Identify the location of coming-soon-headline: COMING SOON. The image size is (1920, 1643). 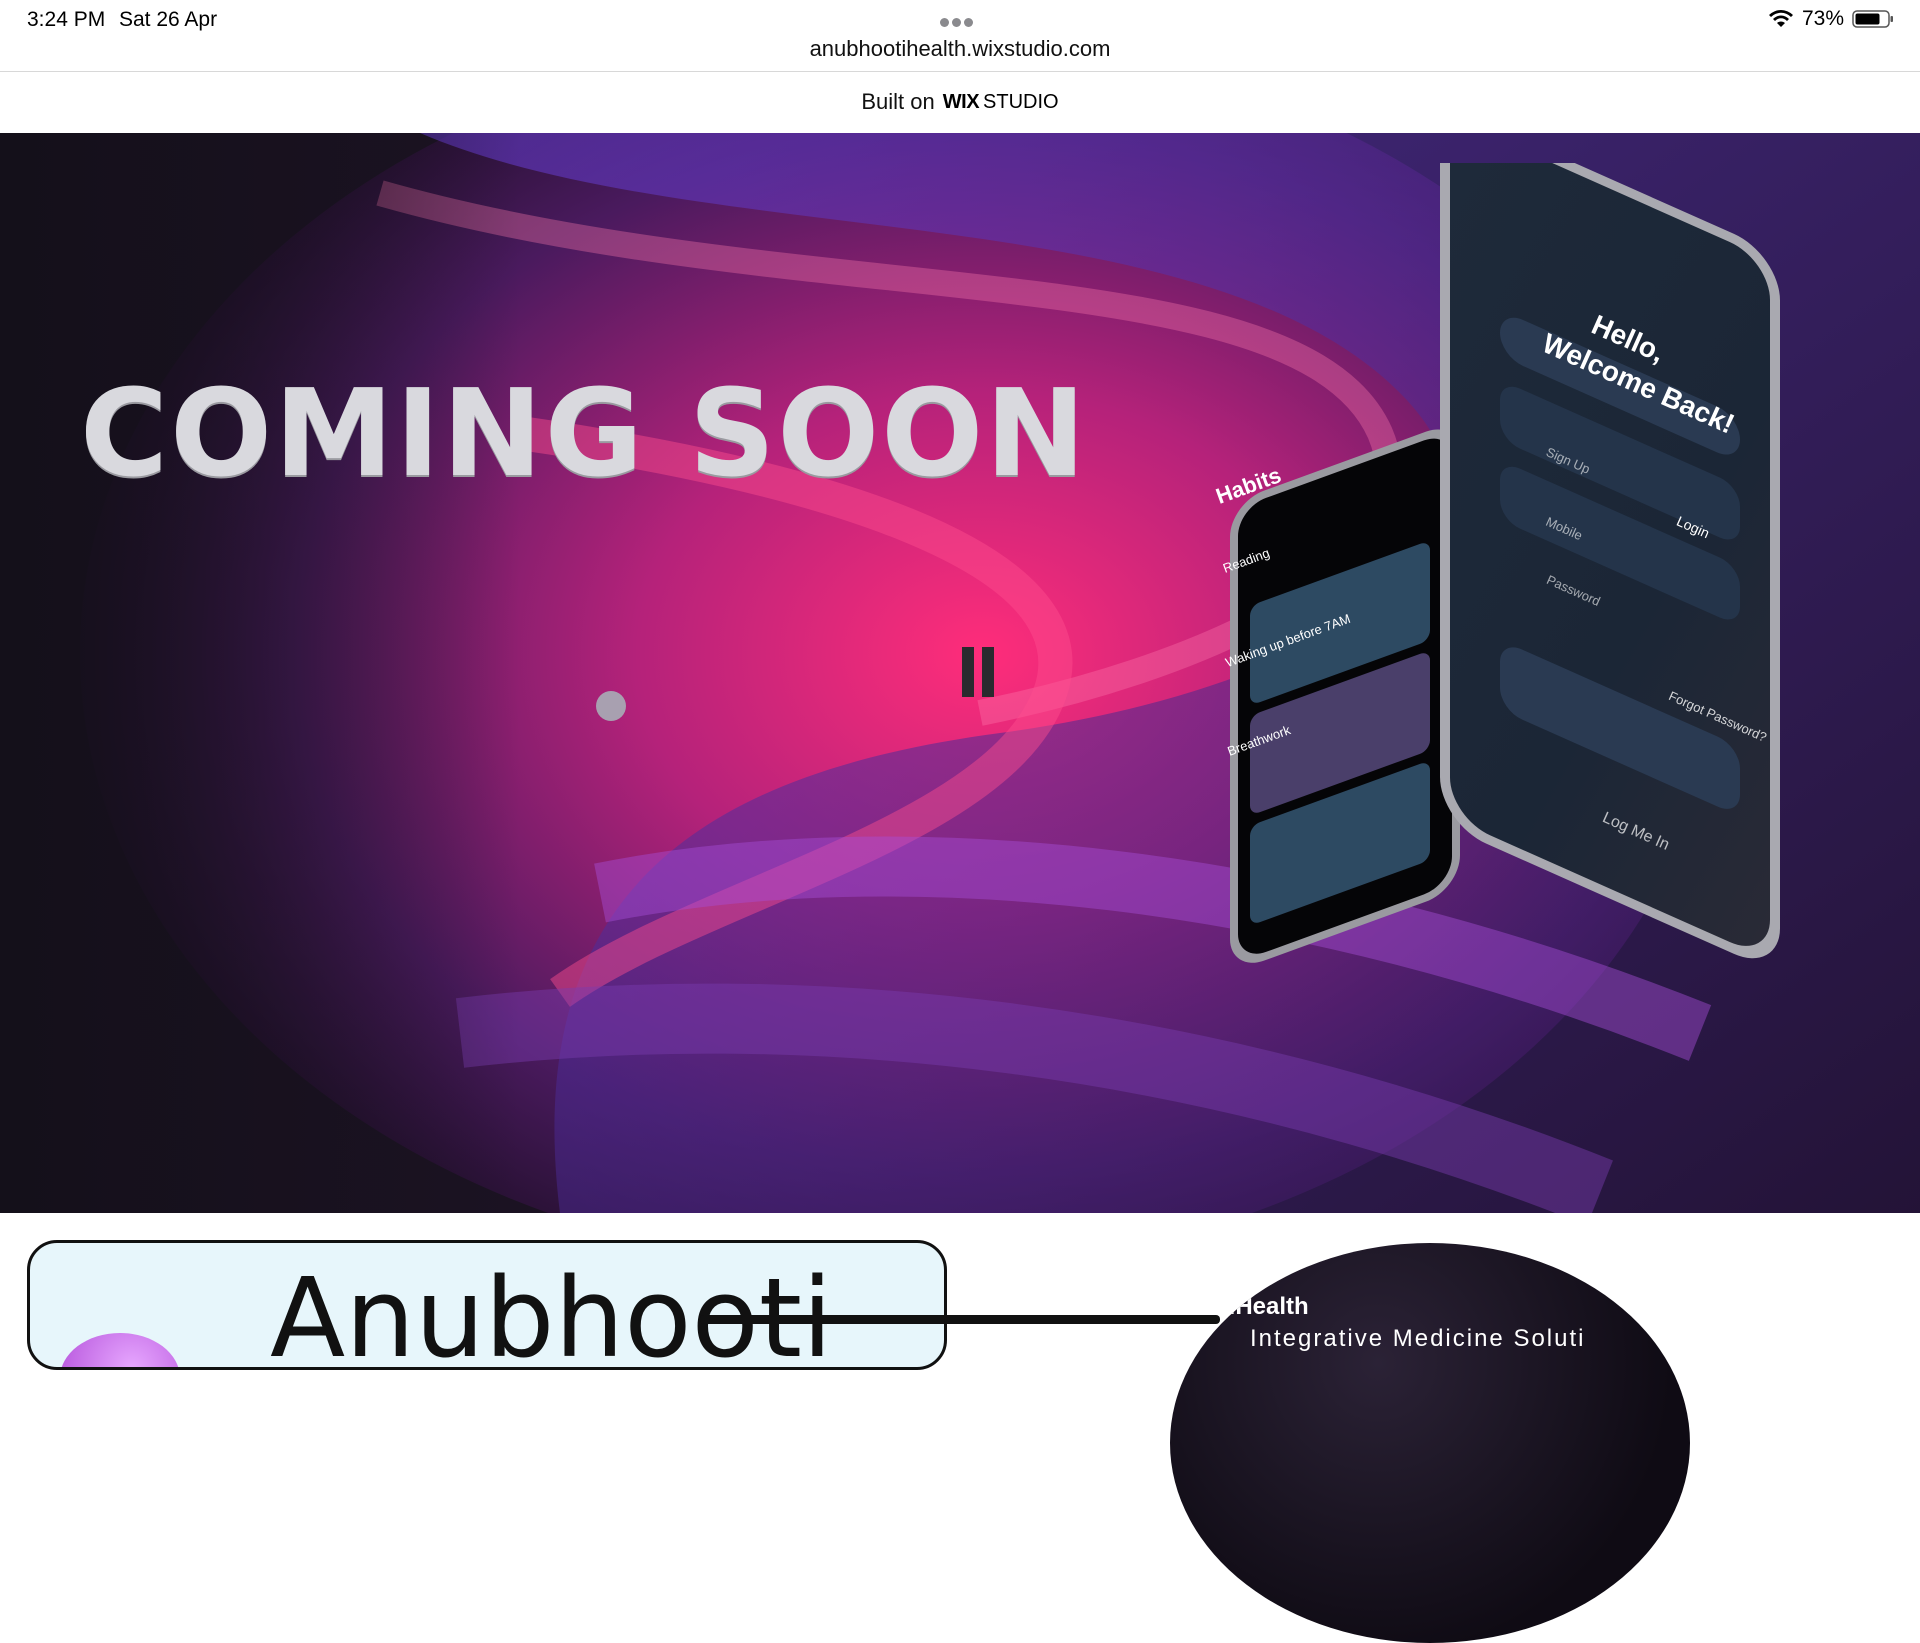
(584, 434).